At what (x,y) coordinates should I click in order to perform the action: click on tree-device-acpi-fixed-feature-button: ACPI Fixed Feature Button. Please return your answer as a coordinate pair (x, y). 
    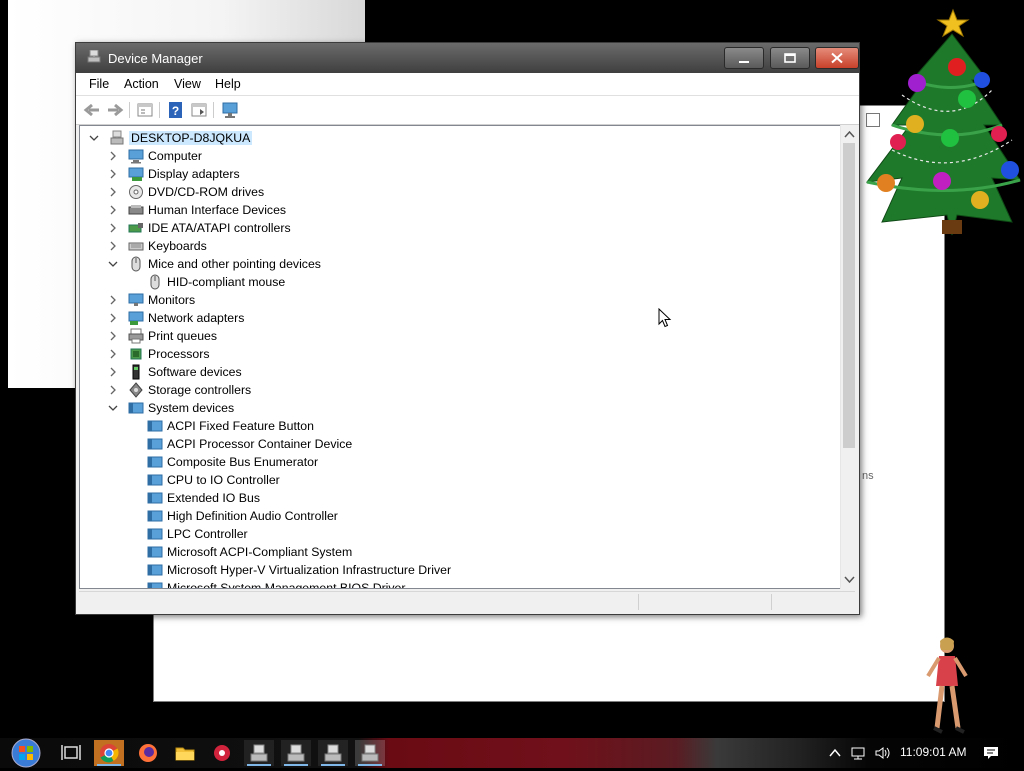
    Looking at the image, I should click on (461, 426).